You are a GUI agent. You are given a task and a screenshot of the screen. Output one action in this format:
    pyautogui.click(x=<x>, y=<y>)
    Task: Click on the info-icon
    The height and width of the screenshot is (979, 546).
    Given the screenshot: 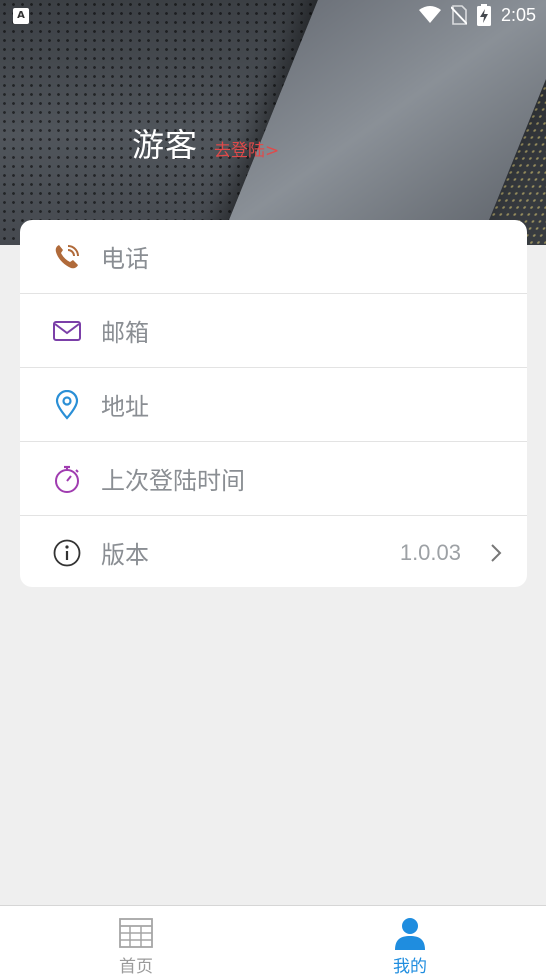 What is the action you would take?
    pyautogui.click(x=67, y=552)
    